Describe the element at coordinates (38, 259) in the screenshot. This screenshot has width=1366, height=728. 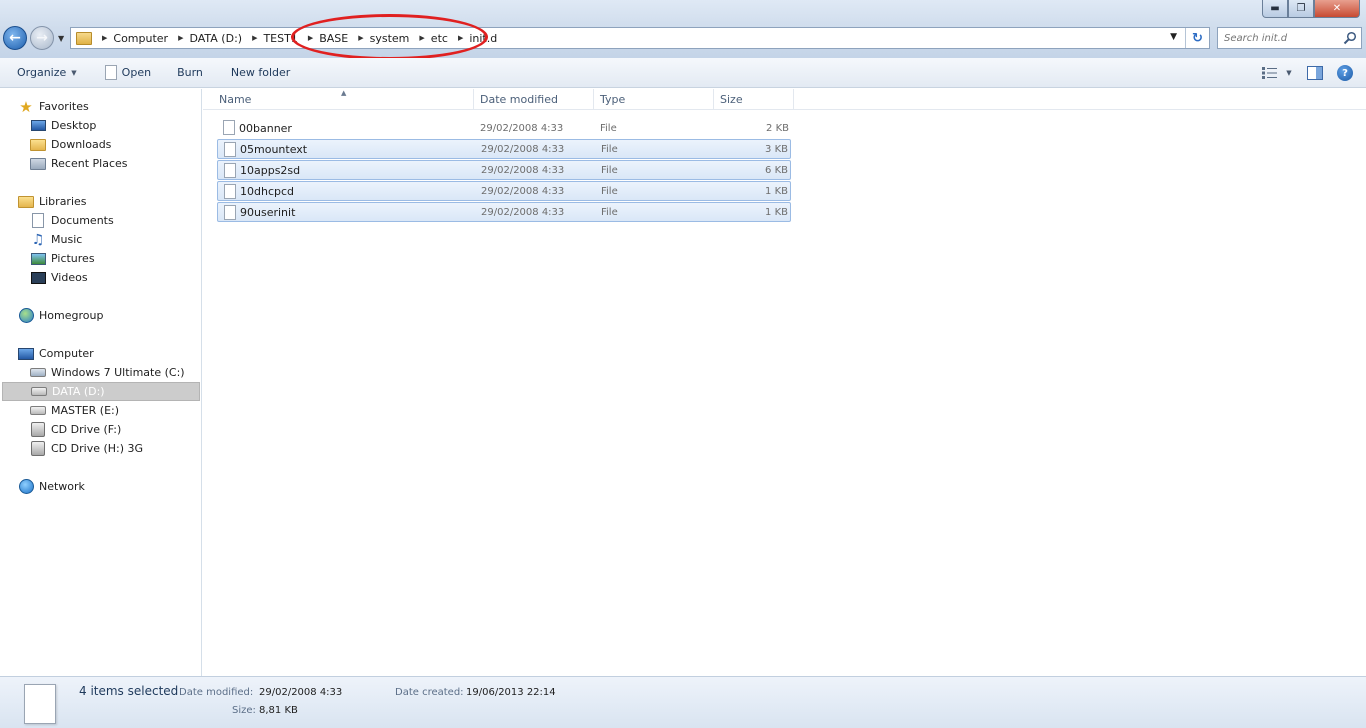
I see `pictures-icon` at that location.